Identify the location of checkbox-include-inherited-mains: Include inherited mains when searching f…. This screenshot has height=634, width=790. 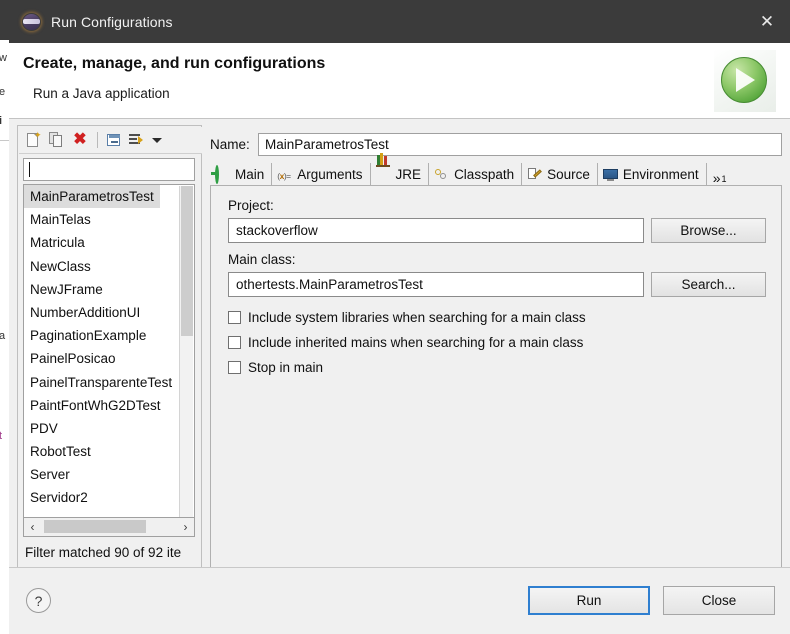
(405, 342).